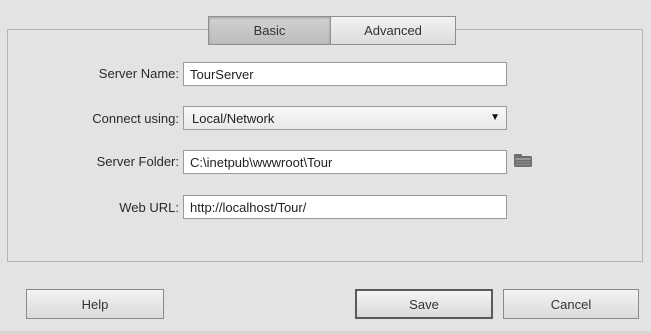 Image resolution: width=651 pixels, height=334 pixels. What do you see at coordinates (393, 30) in the screenshot?
I see `tab-advanced: Advanced` at bounding box center [393, 30].